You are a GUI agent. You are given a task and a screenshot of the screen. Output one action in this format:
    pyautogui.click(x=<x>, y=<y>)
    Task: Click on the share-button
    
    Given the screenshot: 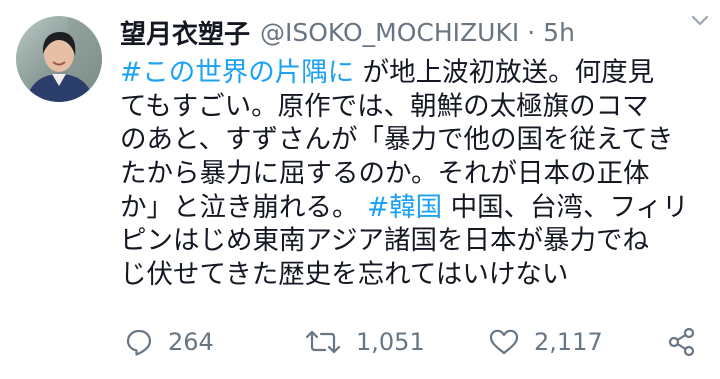 What is the action you would take?
    pyautogui.click(x=689, y=342)
    